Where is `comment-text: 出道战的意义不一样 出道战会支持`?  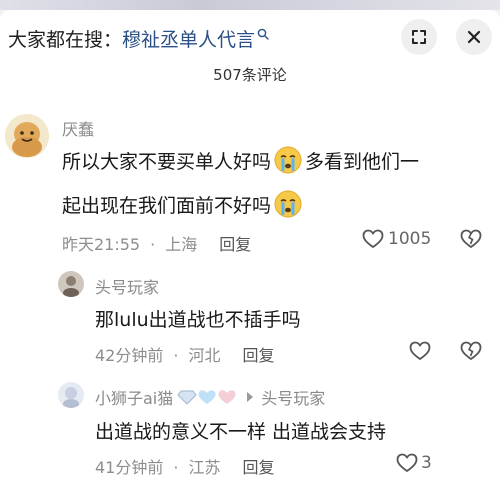
comment-text: 出道战的意义不一样 出道战会支持 is located at coordinates (241, 431).